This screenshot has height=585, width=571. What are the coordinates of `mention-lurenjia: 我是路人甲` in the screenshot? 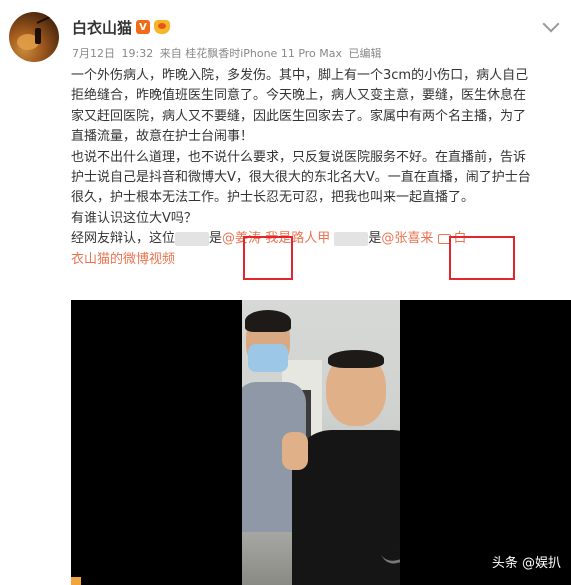 It's located at (297, 238).